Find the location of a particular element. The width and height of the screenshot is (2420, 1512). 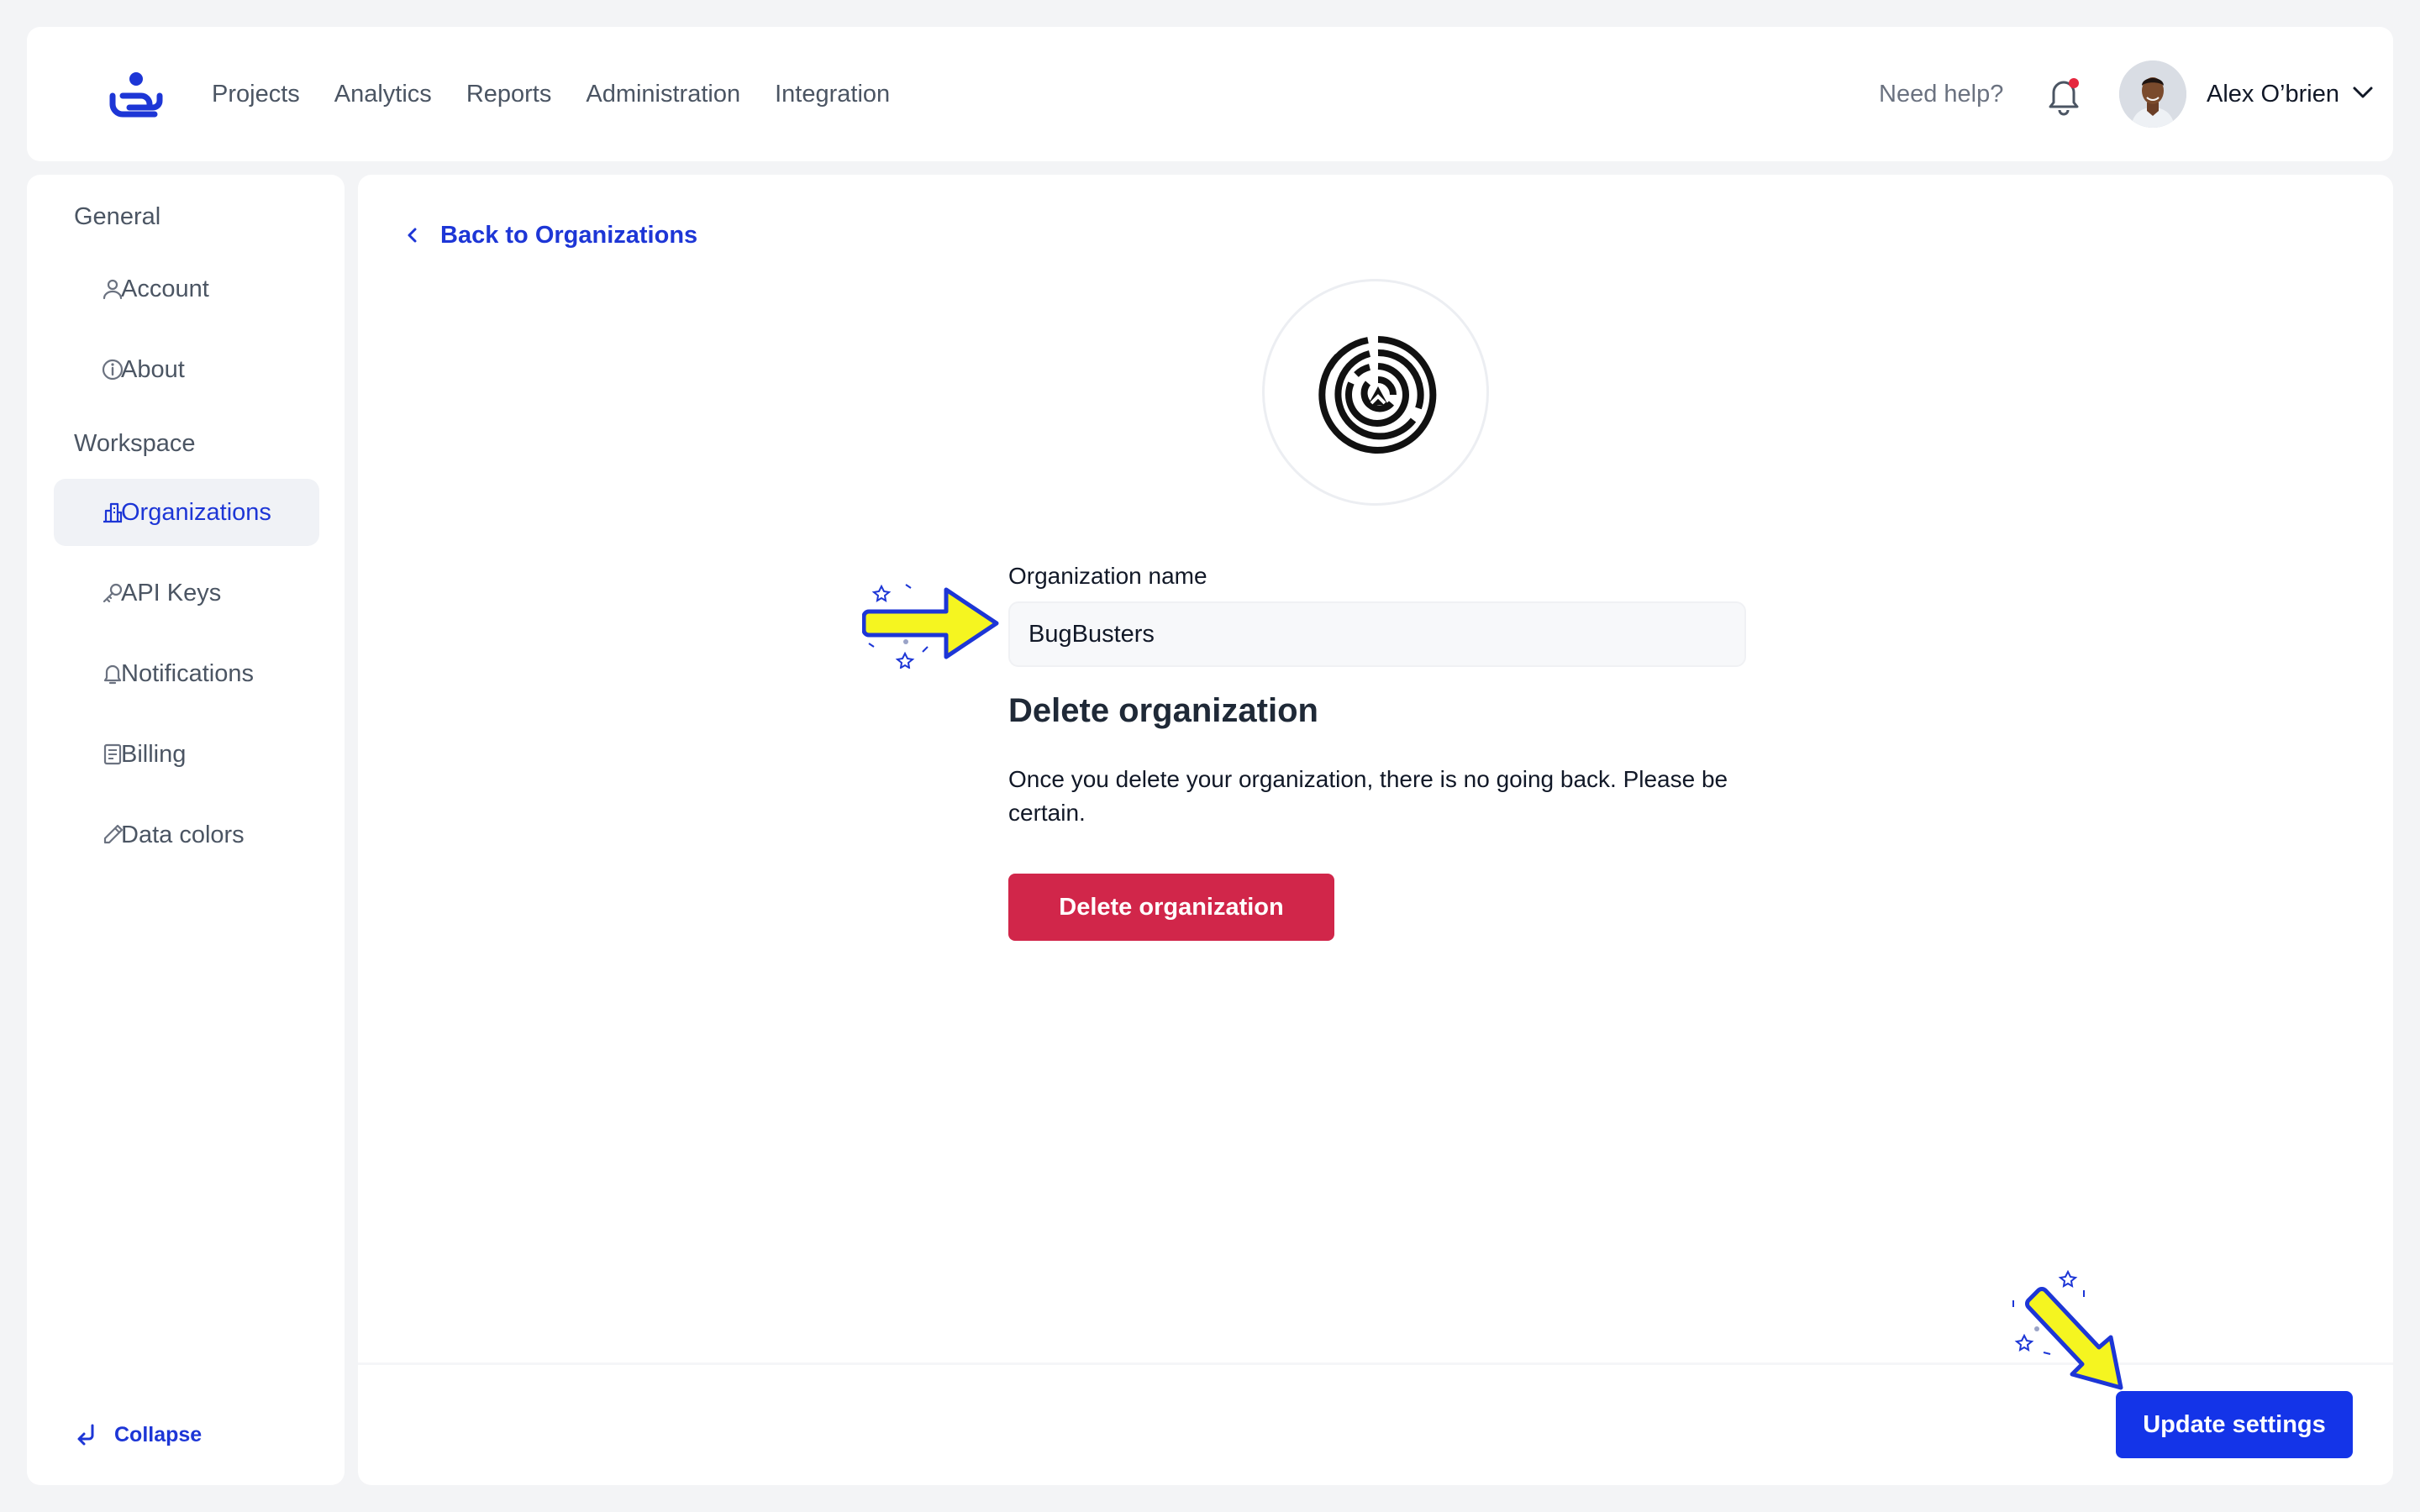

sidebar-item-label: API Keys is located at coordinates (172, 592).